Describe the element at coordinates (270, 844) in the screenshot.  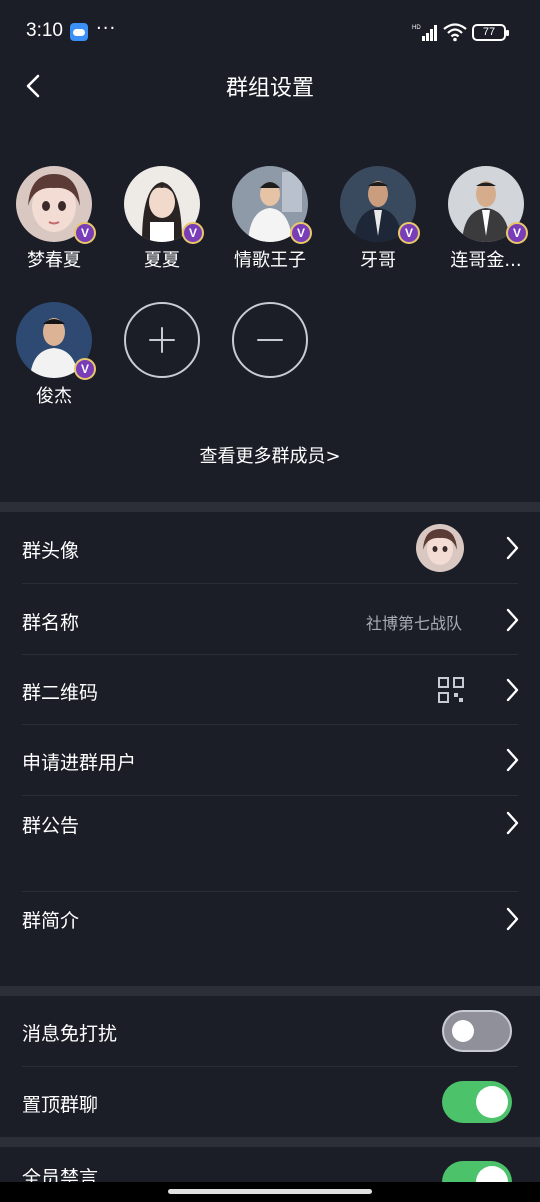
I see `row-group-notice: 群公告` at that location.